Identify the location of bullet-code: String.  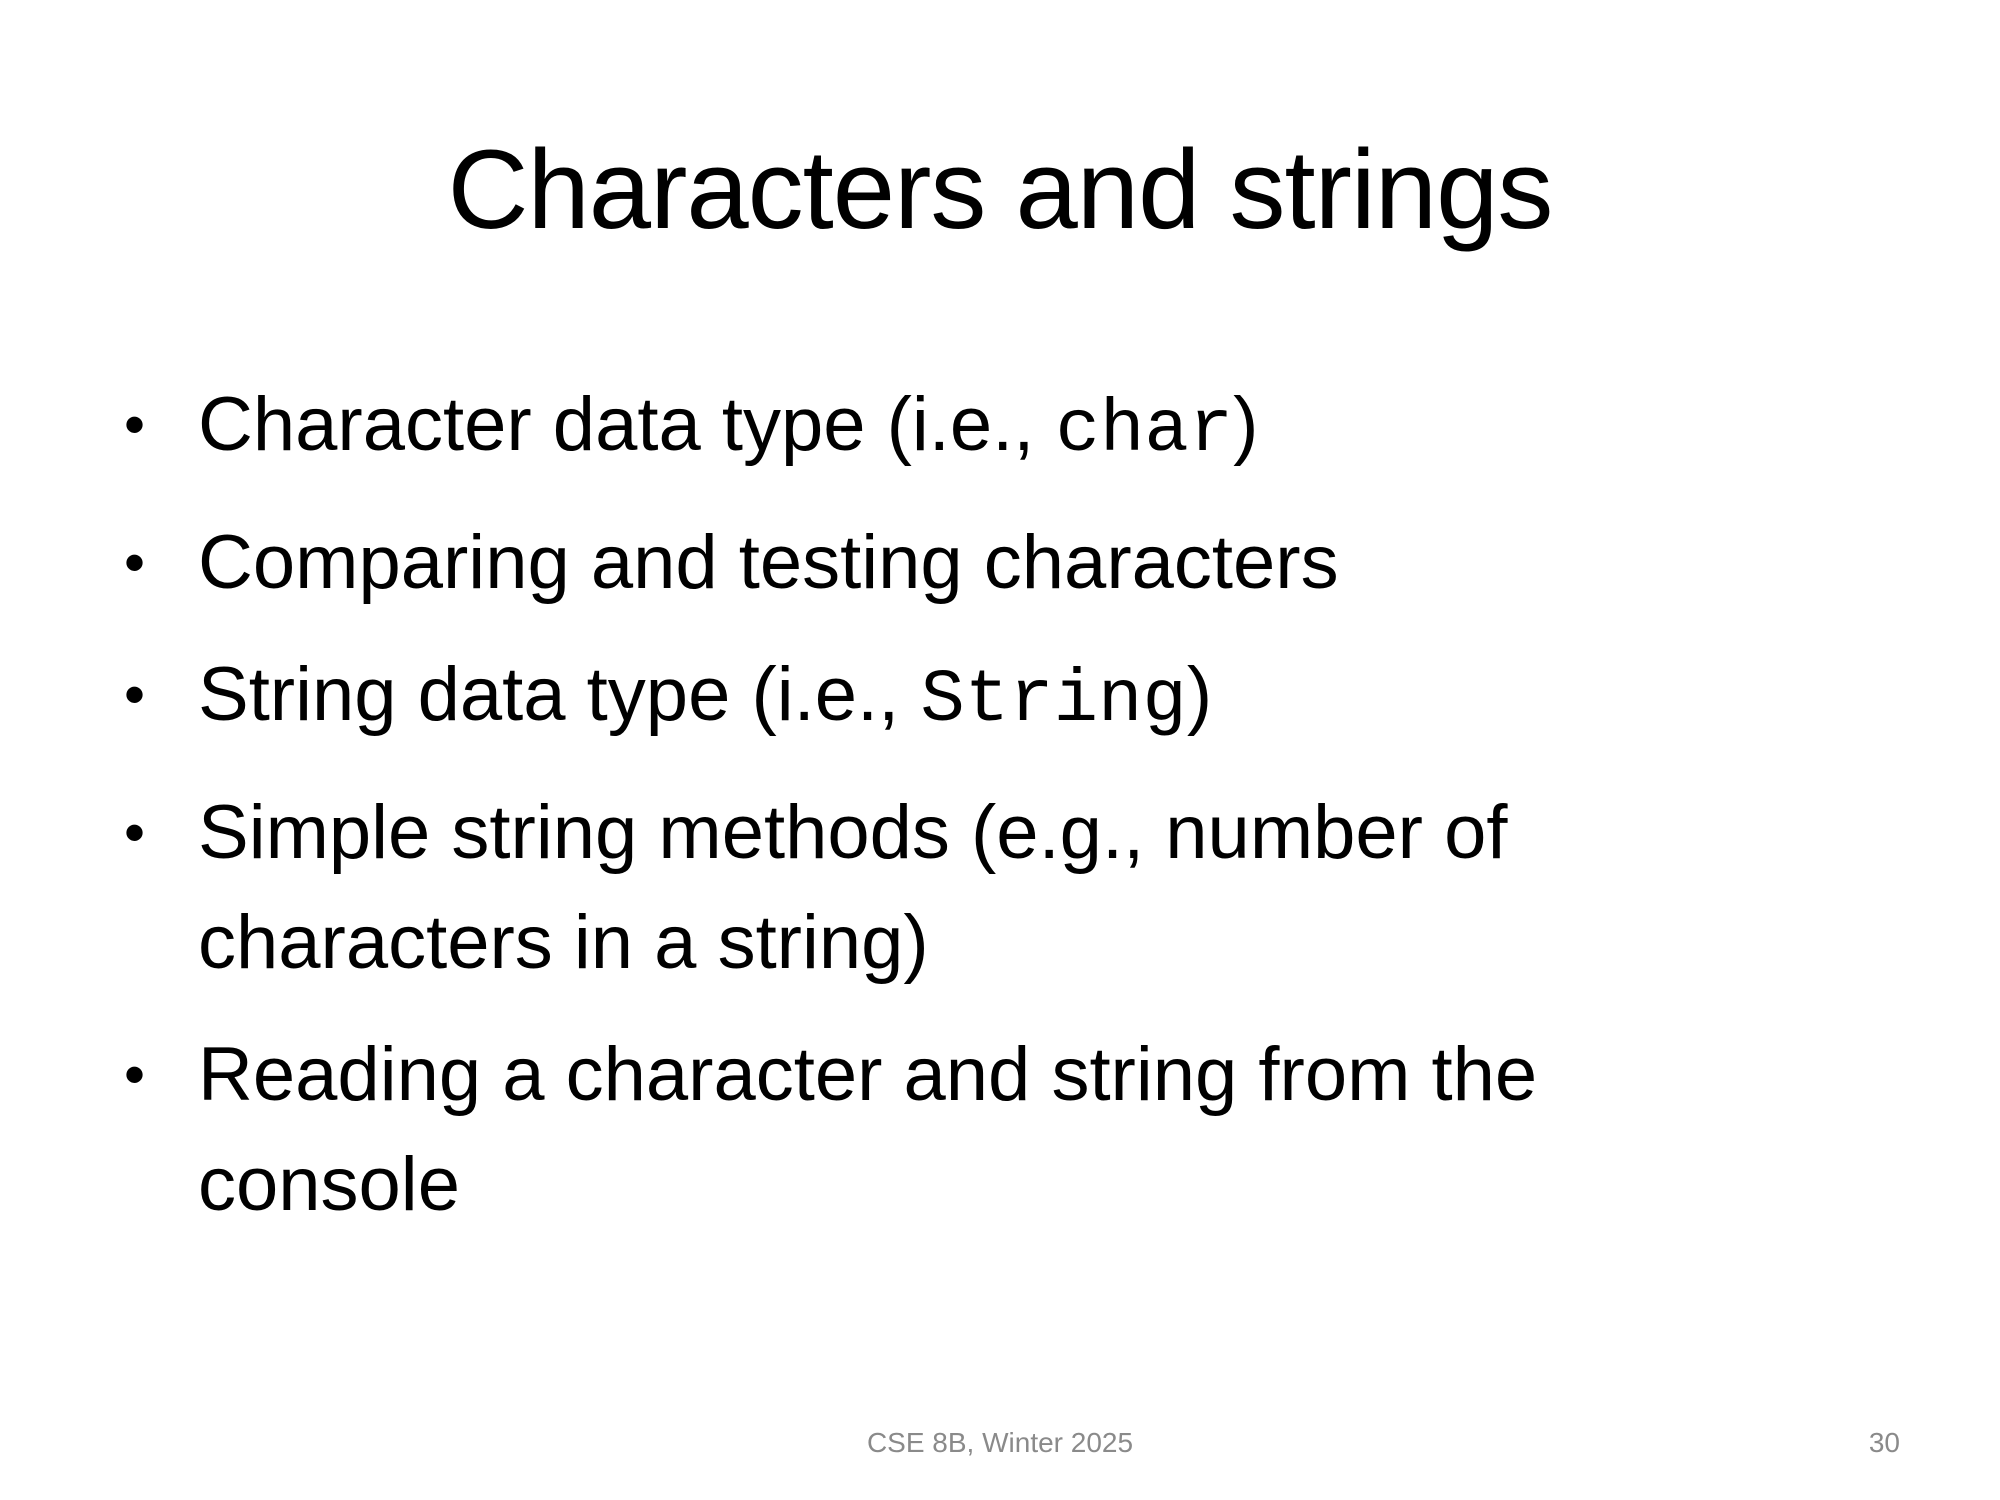
(1053, 701).